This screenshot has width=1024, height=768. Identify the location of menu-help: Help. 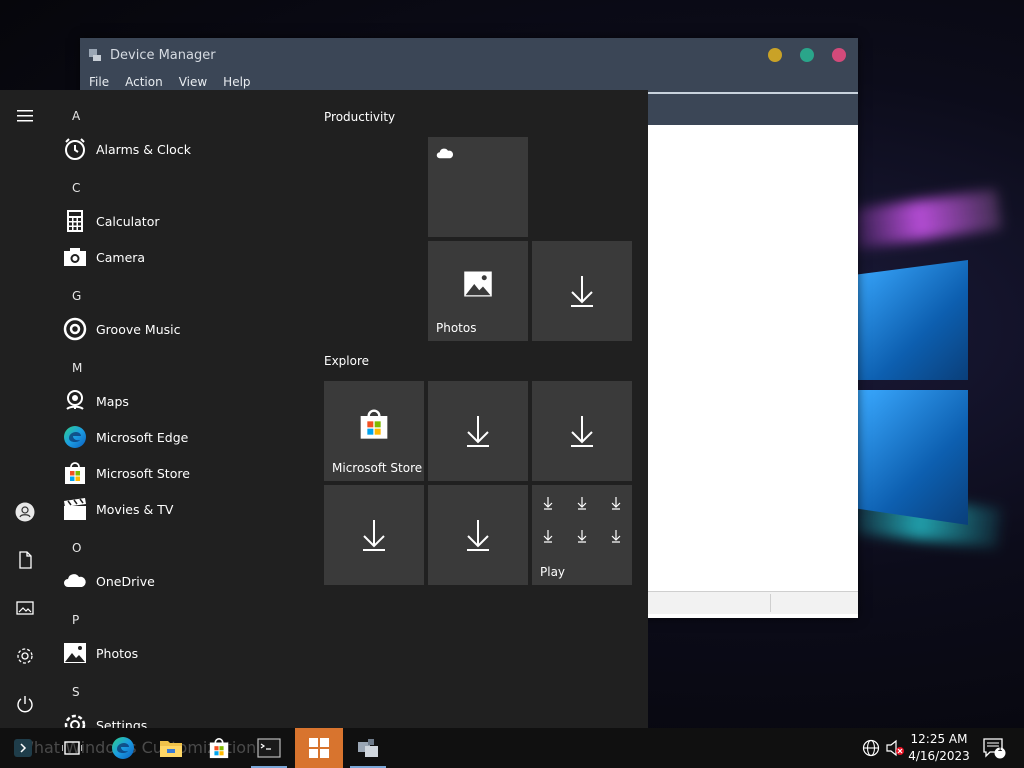
(236, 82).